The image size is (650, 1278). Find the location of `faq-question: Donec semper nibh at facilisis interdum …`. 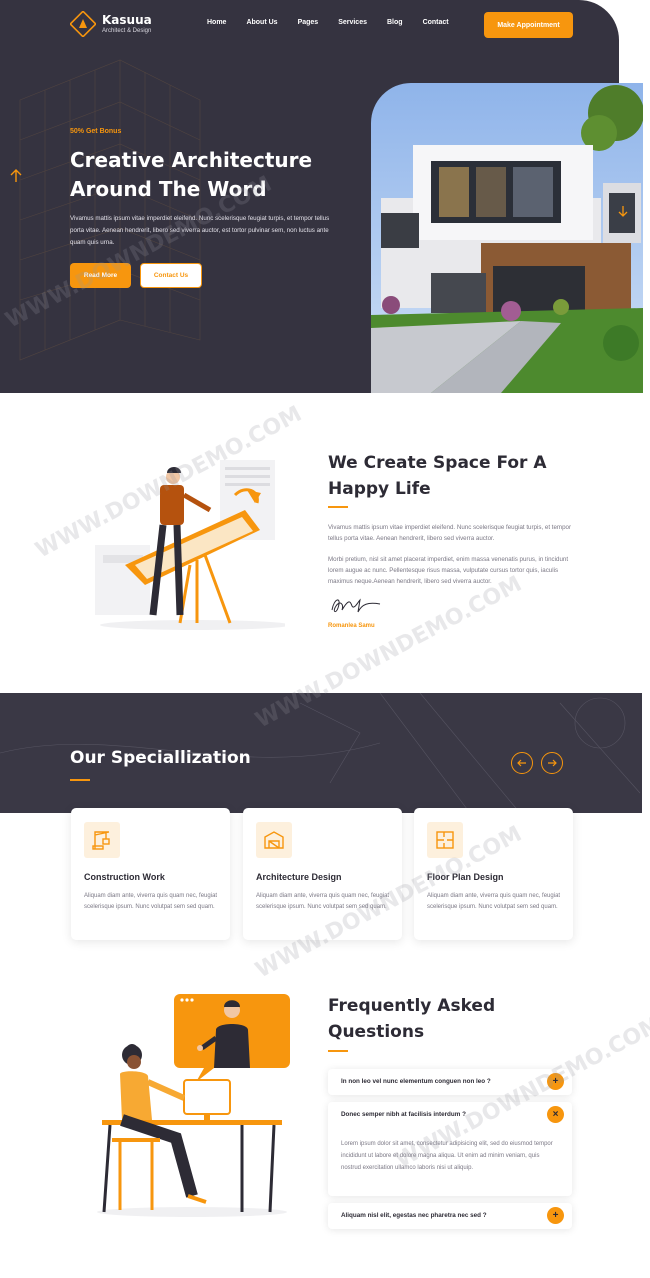

faq-question: Donec semper nibh at facilisis interdum … is located at coordinates (403, 1114).